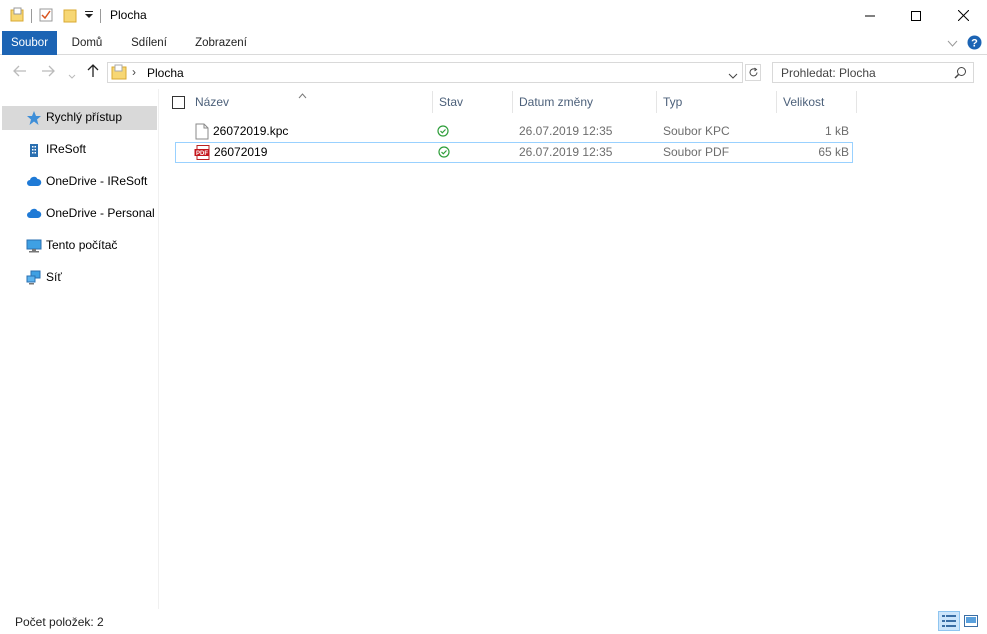 The width and height of the screenshot is (987, 634). Describe the element at coordinates (451, 104) in the screenshot. I see `column-header-status: Stav` at that location.